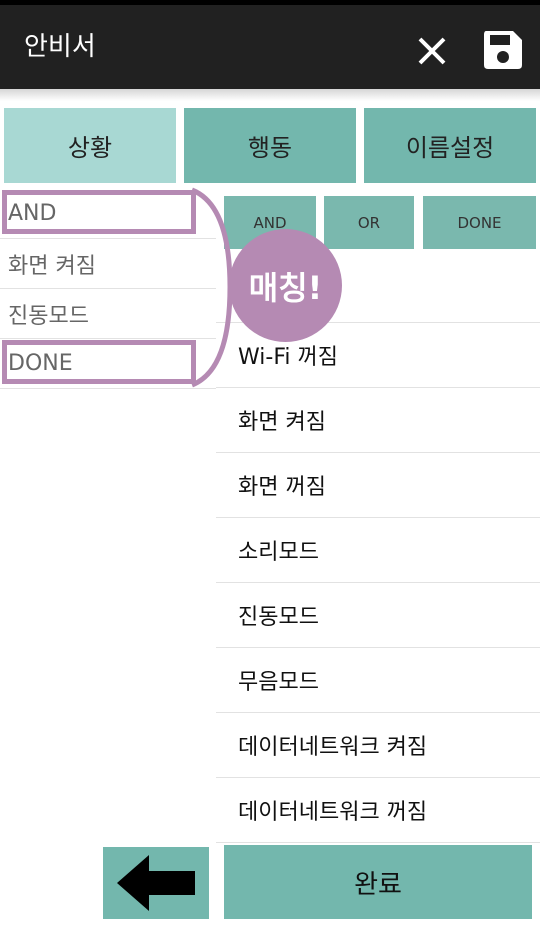 This screenshot has height=927, width=540. I want to click on action-item-sound-mode: 소리모드, so click(378, 550).